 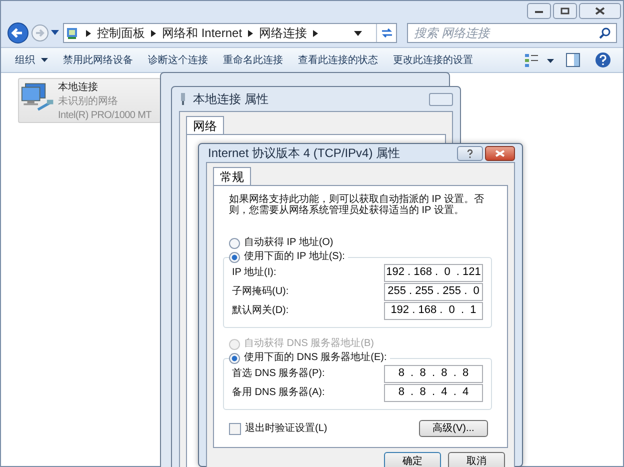 What do you see at coordinates (98, 60) in the screenshot?
I see `toolbar-button: 禁用此网络设备` at bounding box center [98, 60].